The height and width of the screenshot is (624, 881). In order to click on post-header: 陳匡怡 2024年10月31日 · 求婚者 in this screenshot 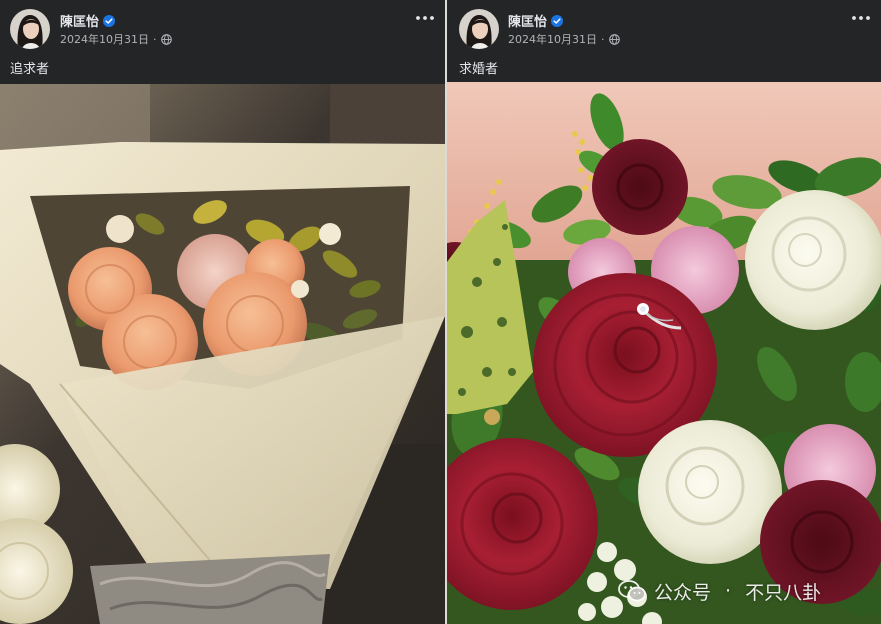, I will do `click(664, 41)`.